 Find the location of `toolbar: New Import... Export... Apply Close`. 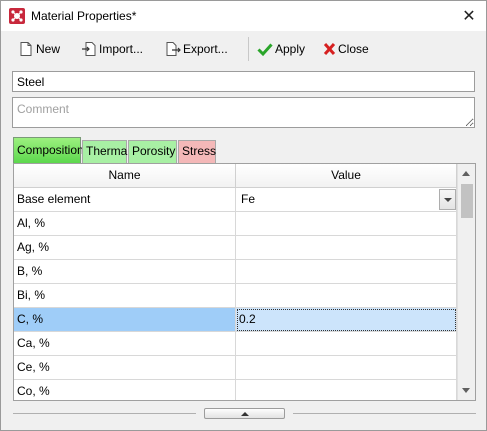

toolbar: New Import... Export... Apply Close is located at coordinates (243, 49).